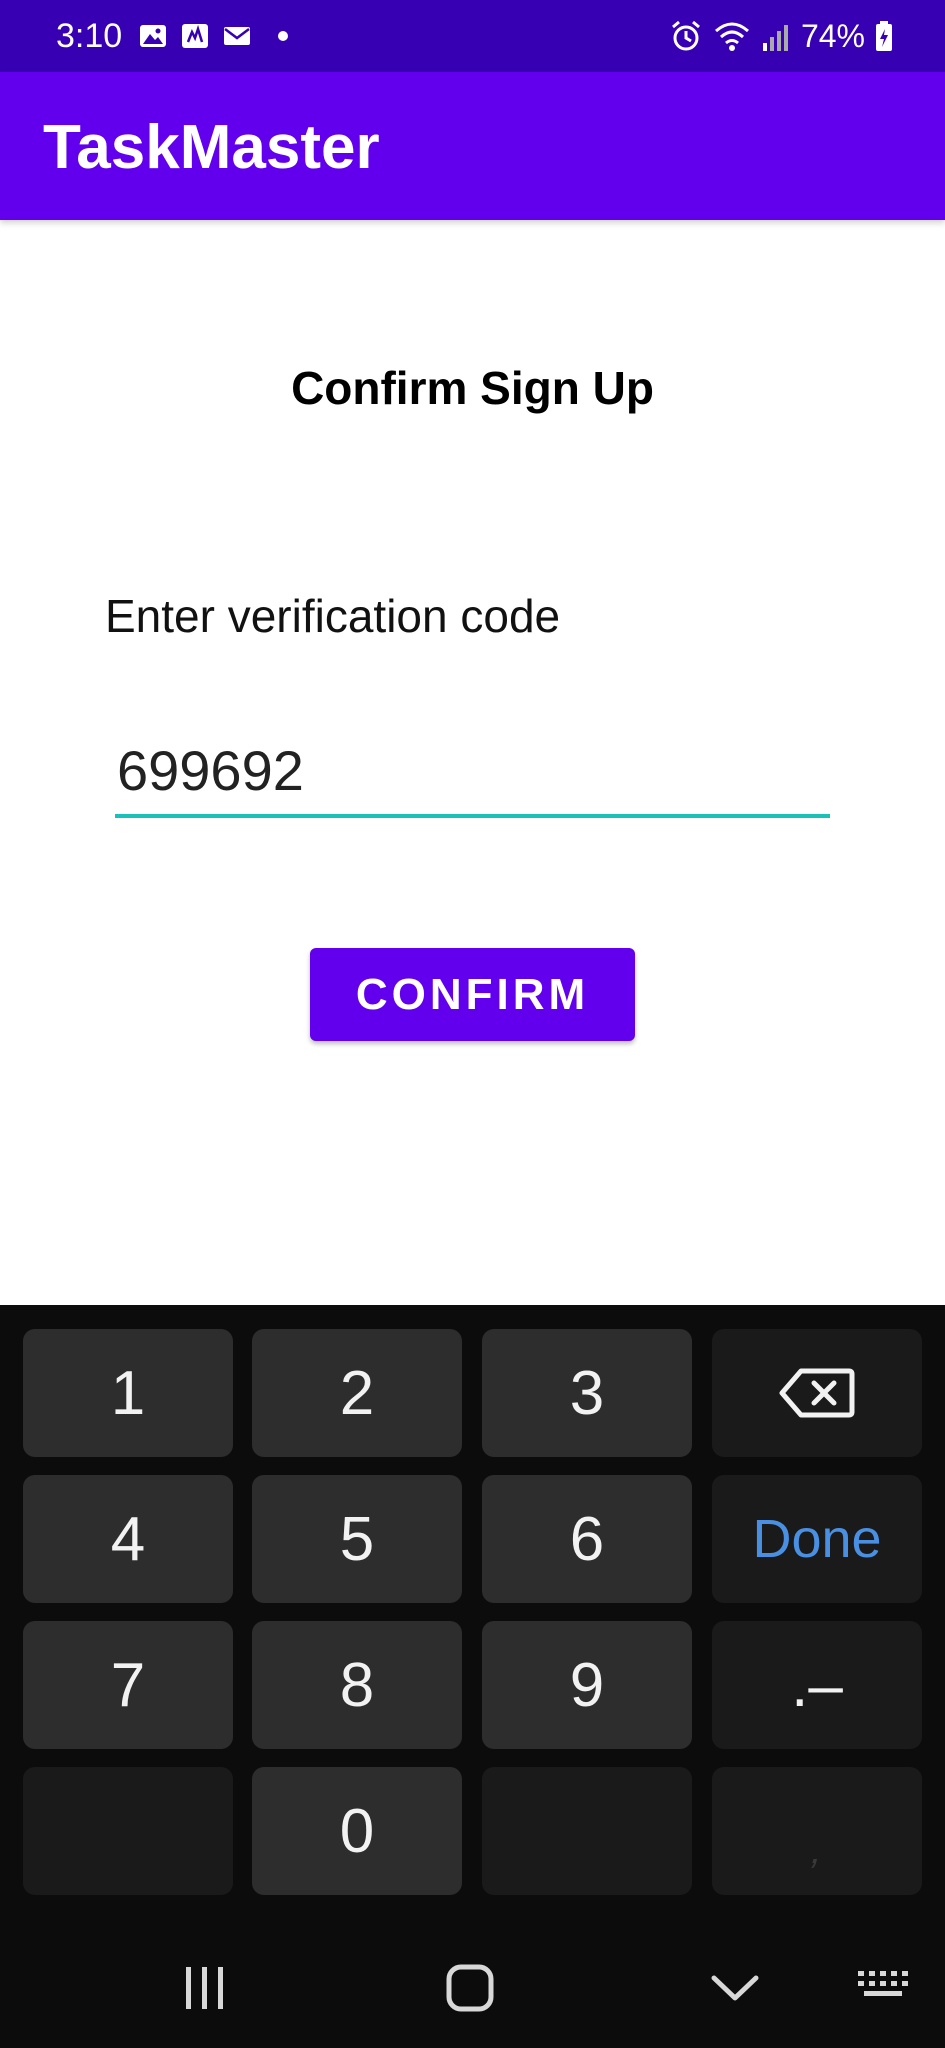 This screenshot has height=2048, width=945. Describe the element at coordinates (587, 1539) in the screenshot. I see `key-6: 6` at that location.